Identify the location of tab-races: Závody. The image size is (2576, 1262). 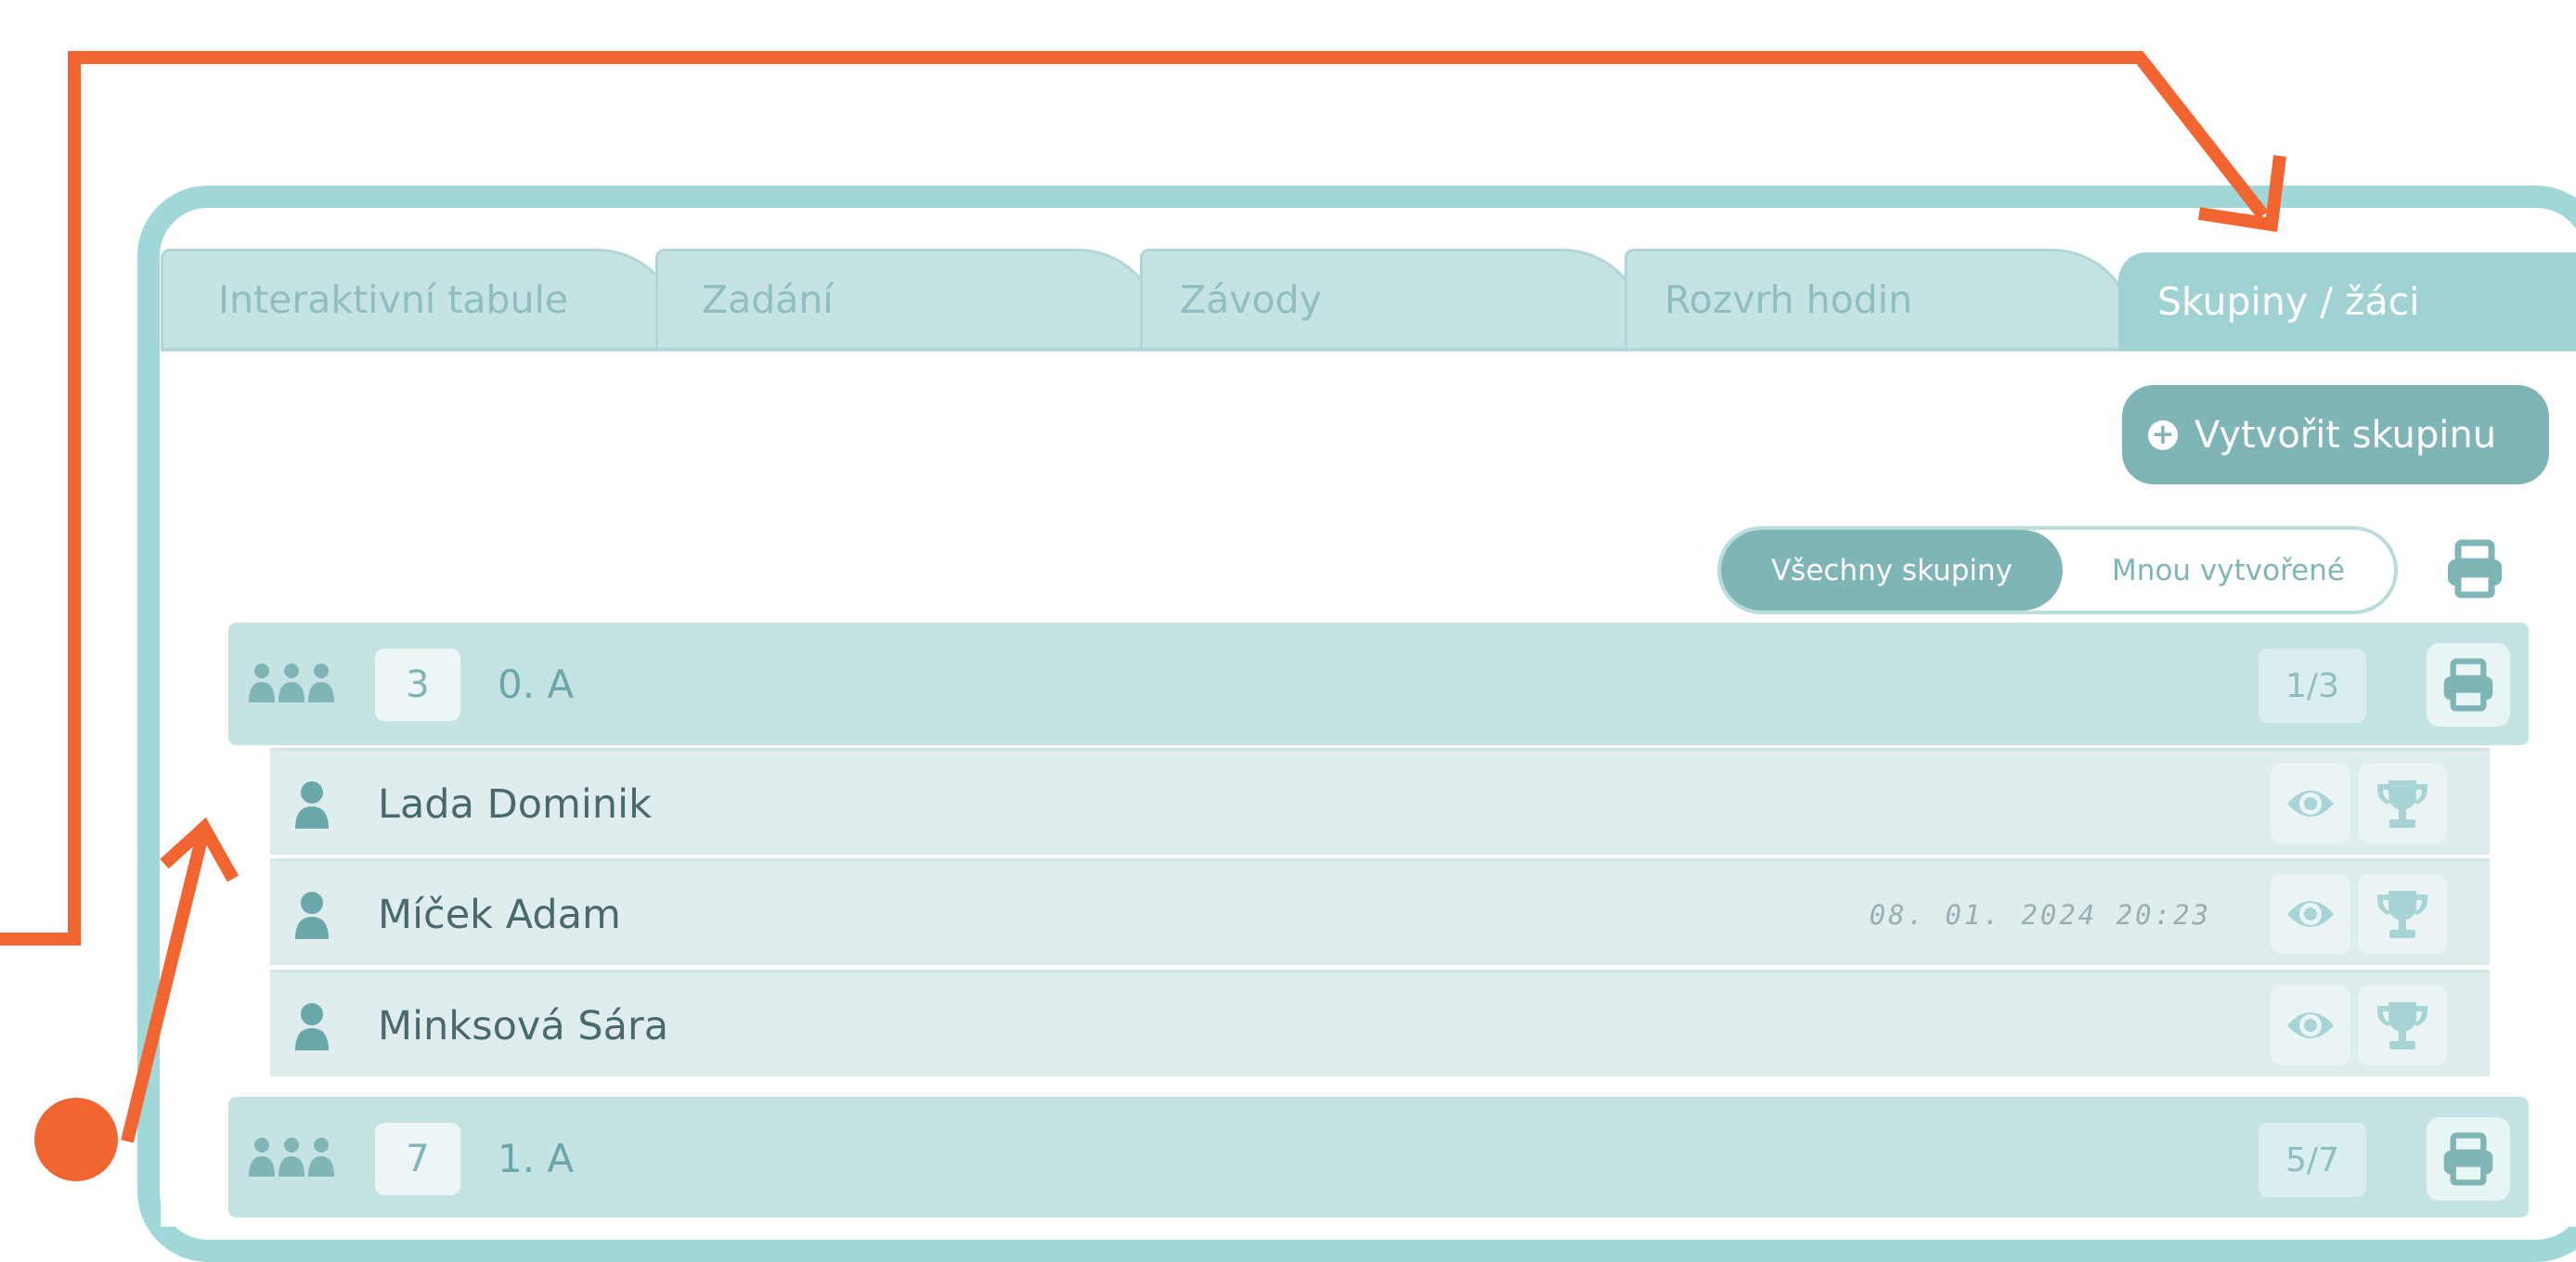
(1393, 300).